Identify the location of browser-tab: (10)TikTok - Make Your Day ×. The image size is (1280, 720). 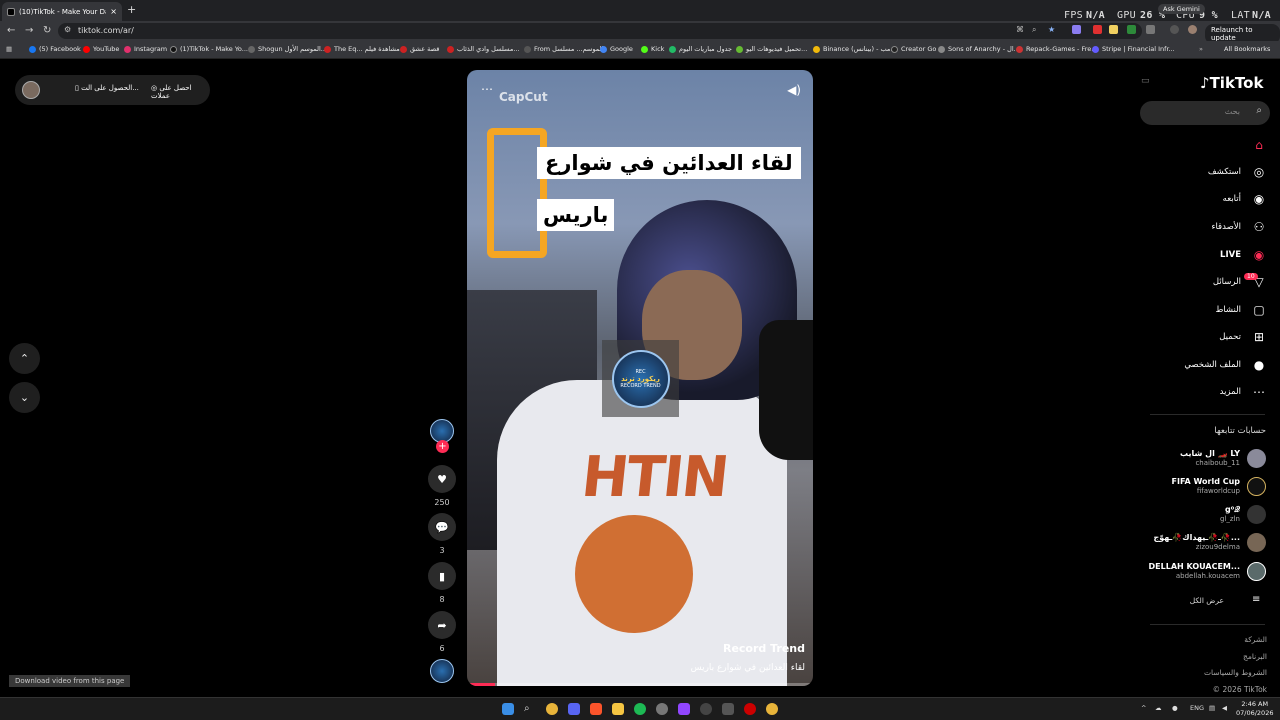
(62, 11).